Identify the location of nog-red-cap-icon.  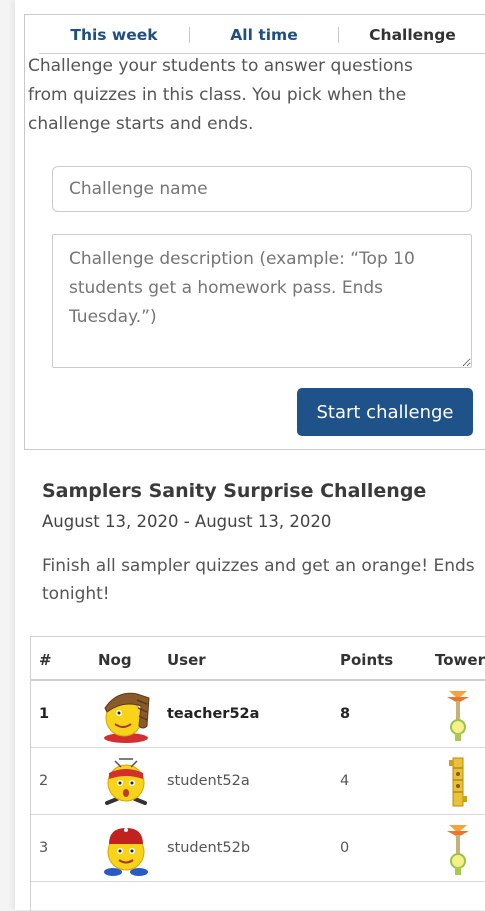
(126, 852).